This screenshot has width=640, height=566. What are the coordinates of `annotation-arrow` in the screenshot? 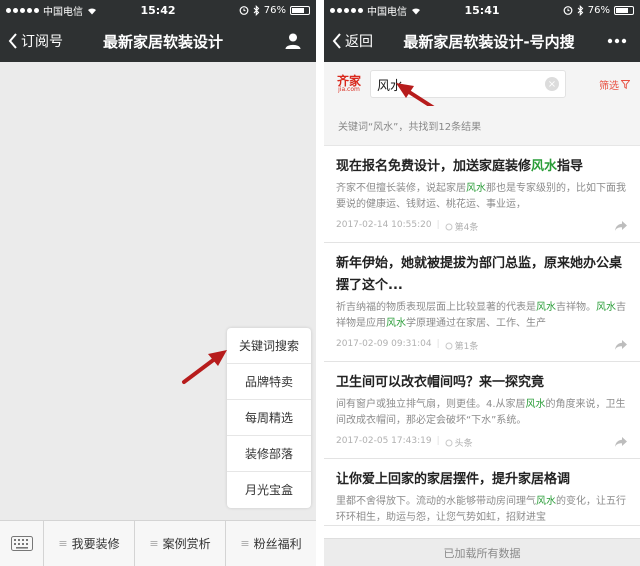 It's located at (204, 367).